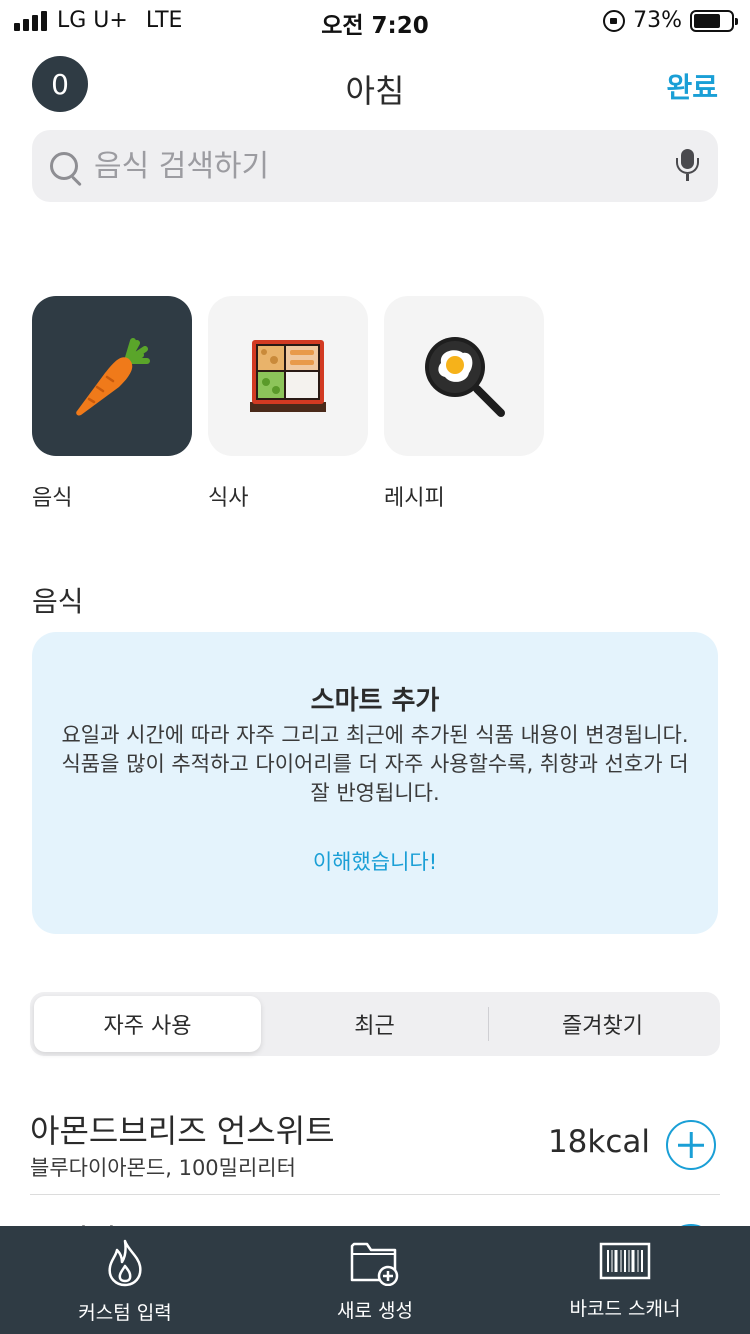 The height and width of the screenshot is (1334, 750). I want to click on food-name: 아몬드브리즈 언스위트, so click(182, 1131).